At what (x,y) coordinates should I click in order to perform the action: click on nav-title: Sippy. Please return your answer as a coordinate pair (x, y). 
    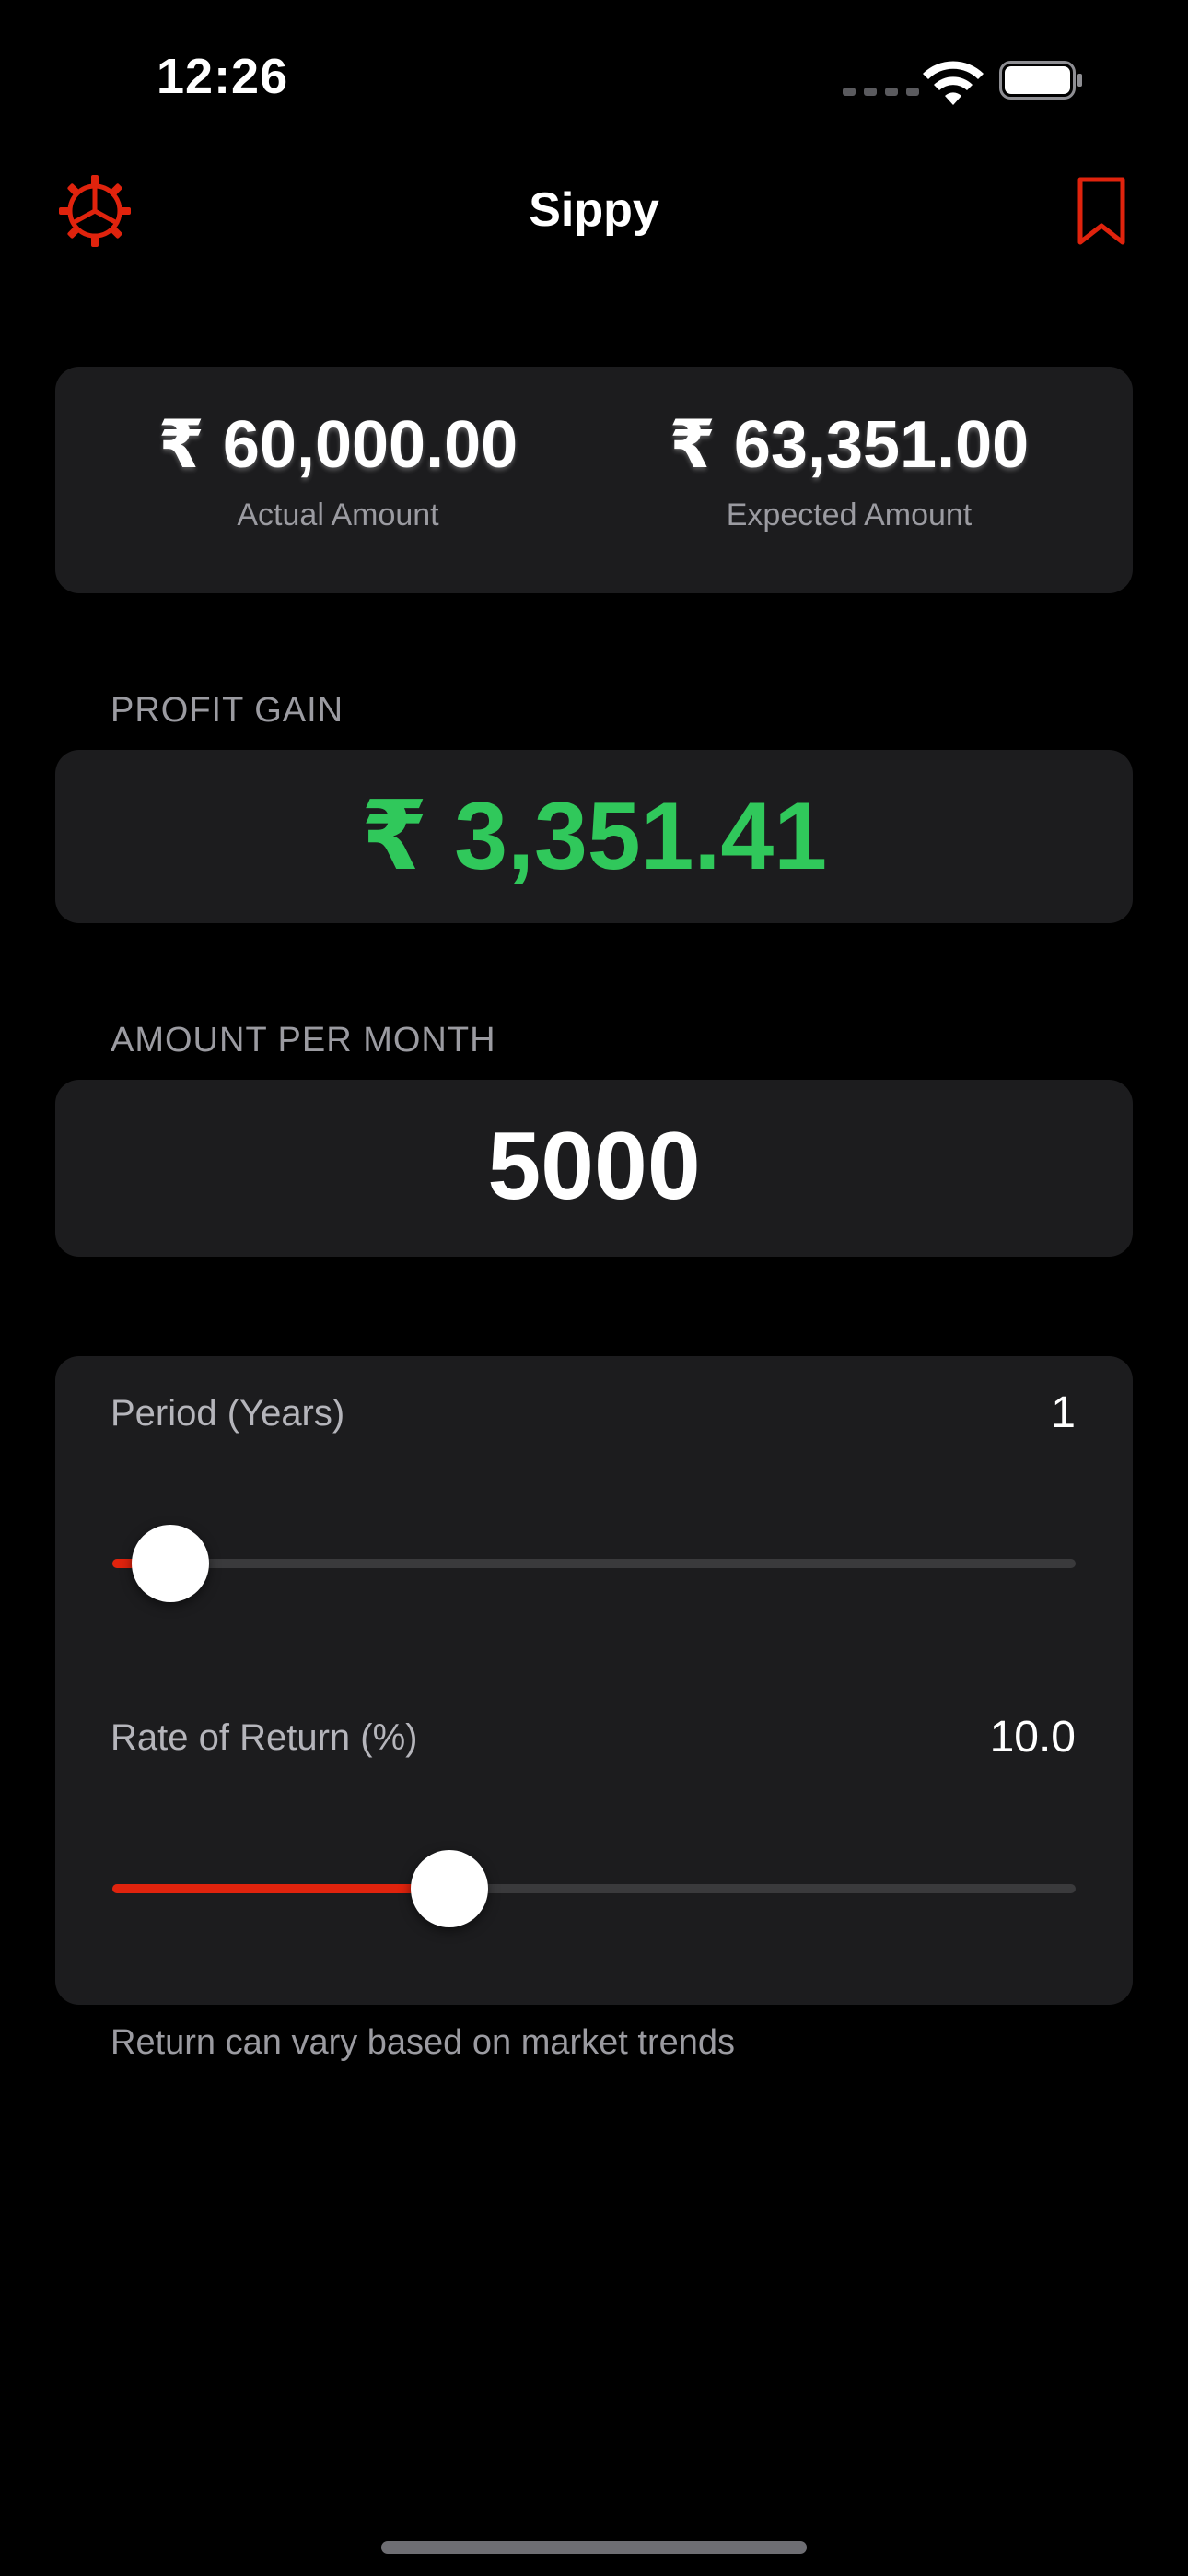
    Looking at the image, I should click on (594, 210).